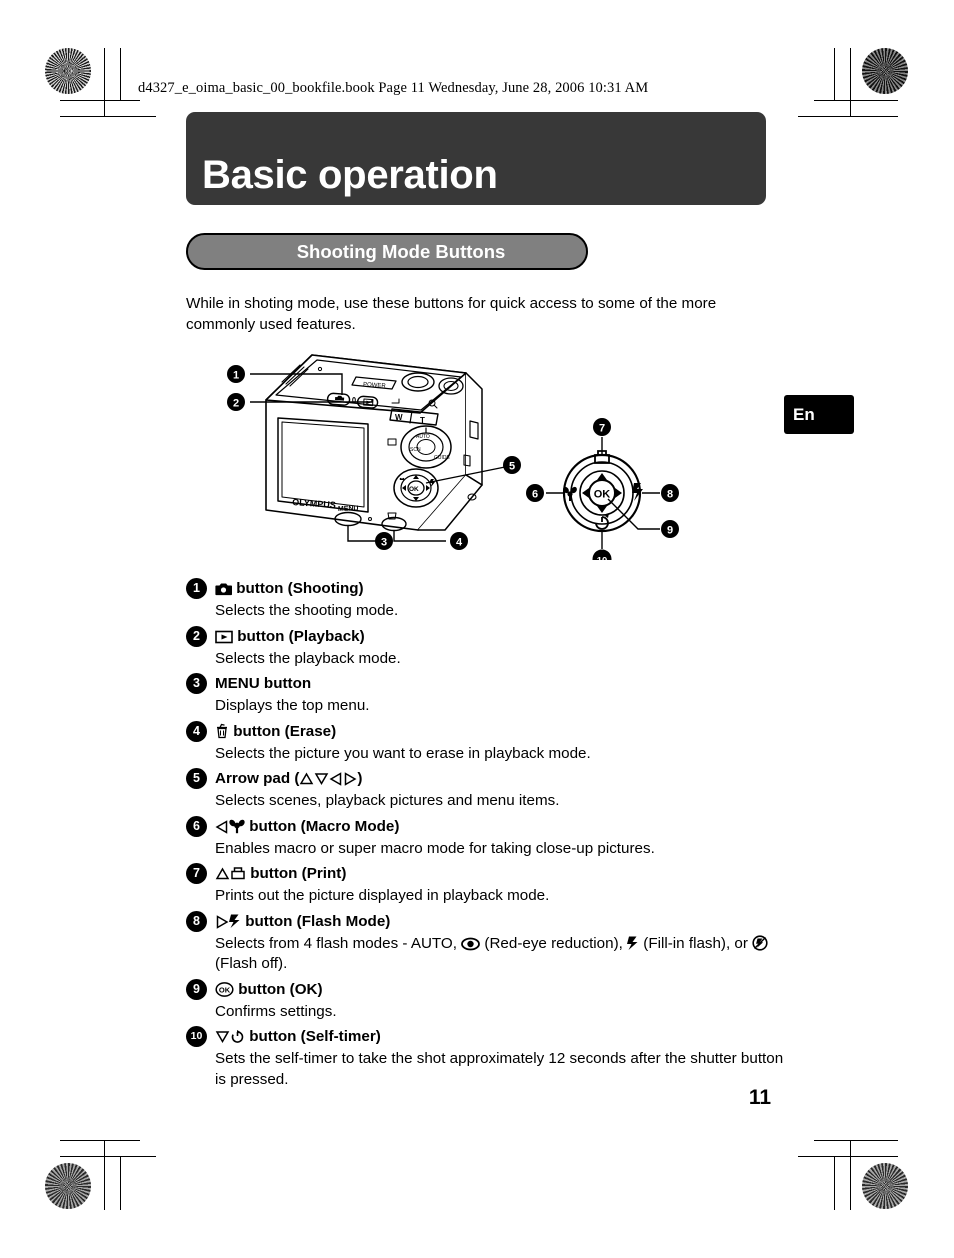 This screenshot has width=954, height=1258. I want to click on item-heading: 5 Arrow pad (), so click(486, 778).